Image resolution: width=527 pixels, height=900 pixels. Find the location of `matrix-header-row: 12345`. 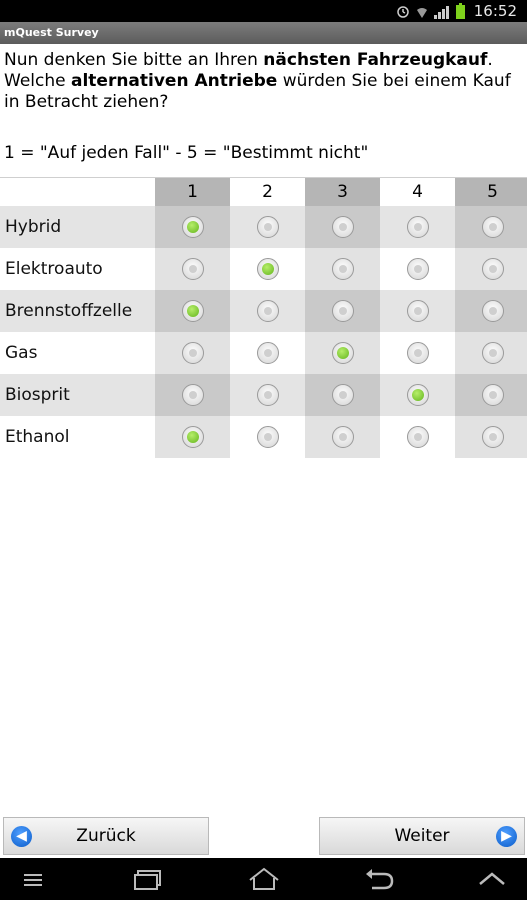

matrix-header-row: 12345 is located at coordinates (263, 191).